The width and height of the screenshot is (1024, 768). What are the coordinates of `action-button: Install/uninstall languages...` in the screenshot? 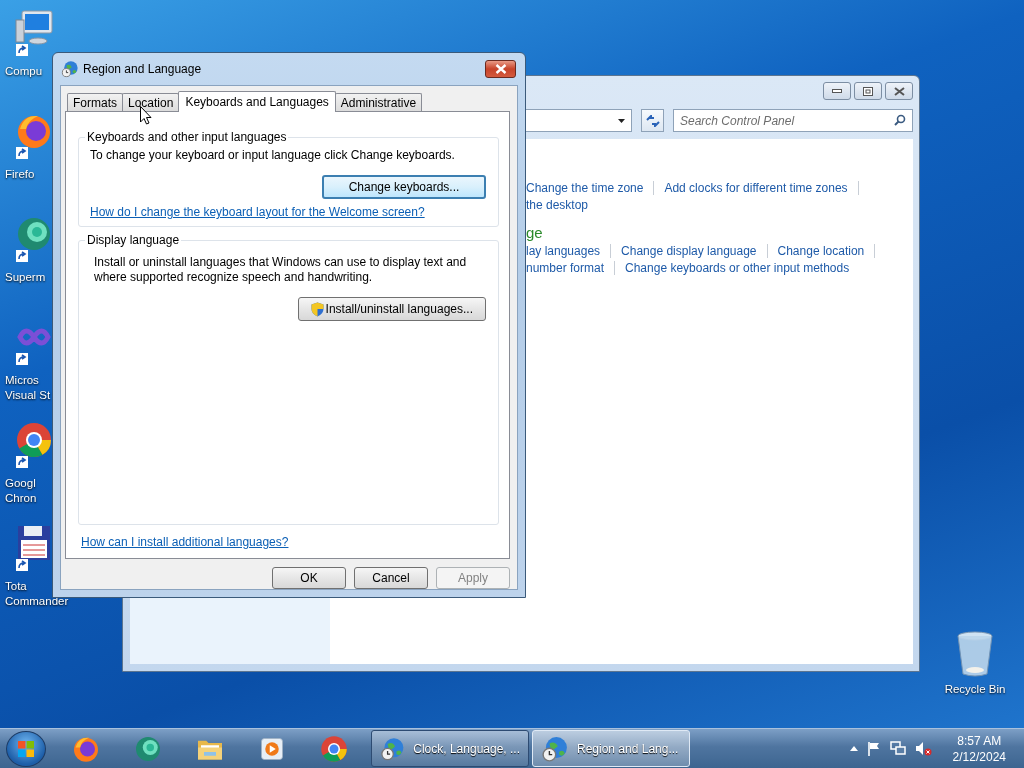 It's located at (391, 309).